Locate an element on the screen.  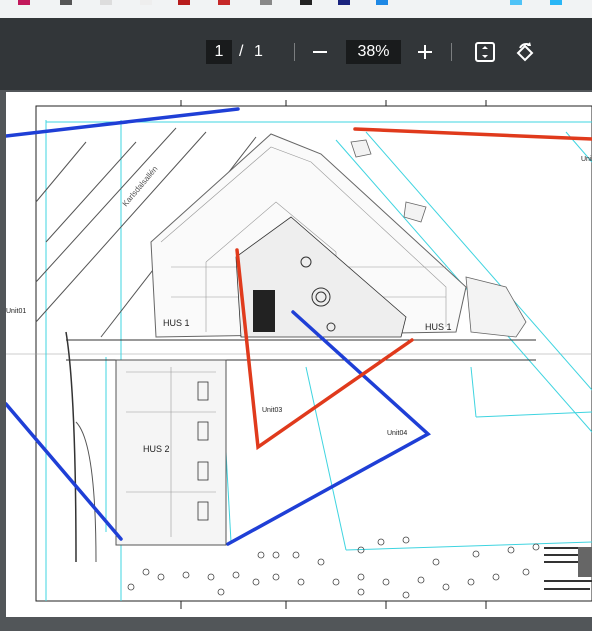
minus-icon is located at coordinates (320, 52).